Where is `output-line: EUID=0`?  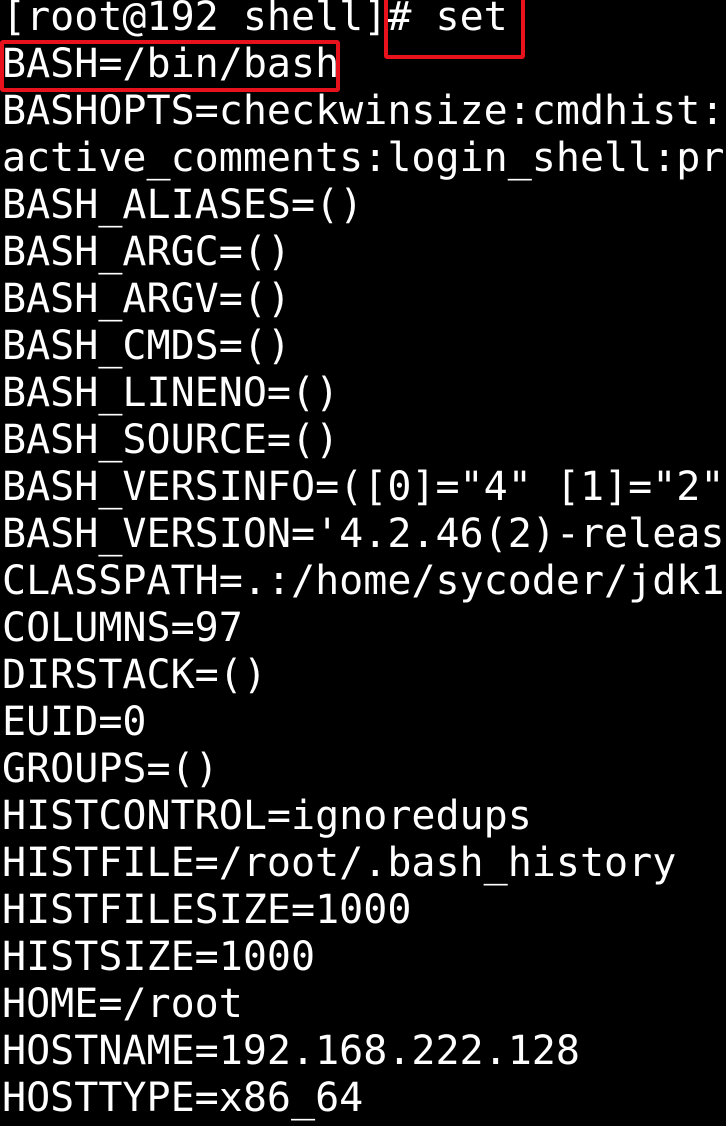 output-line: EUID=0 is located at coordinates (74, 722).